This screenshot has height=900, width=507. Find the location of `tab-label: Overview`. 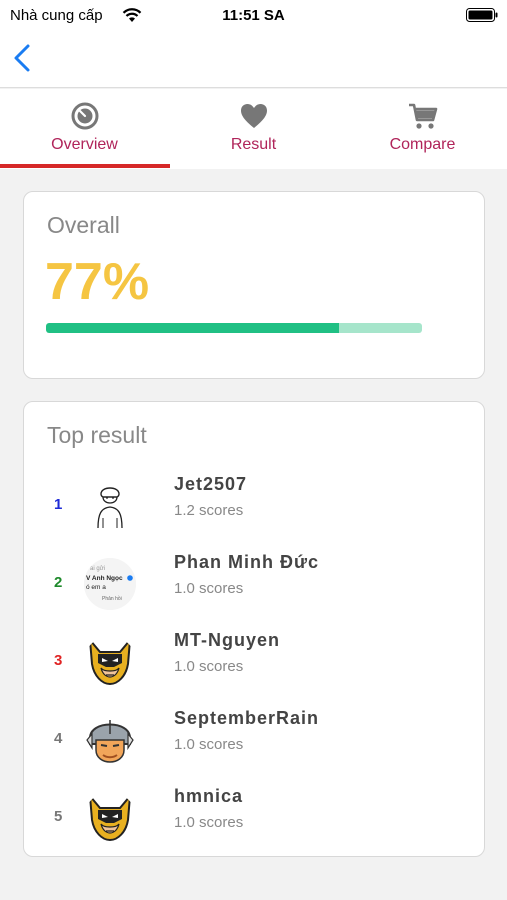

tab-label: Overview is located at coordinates (84, 144).